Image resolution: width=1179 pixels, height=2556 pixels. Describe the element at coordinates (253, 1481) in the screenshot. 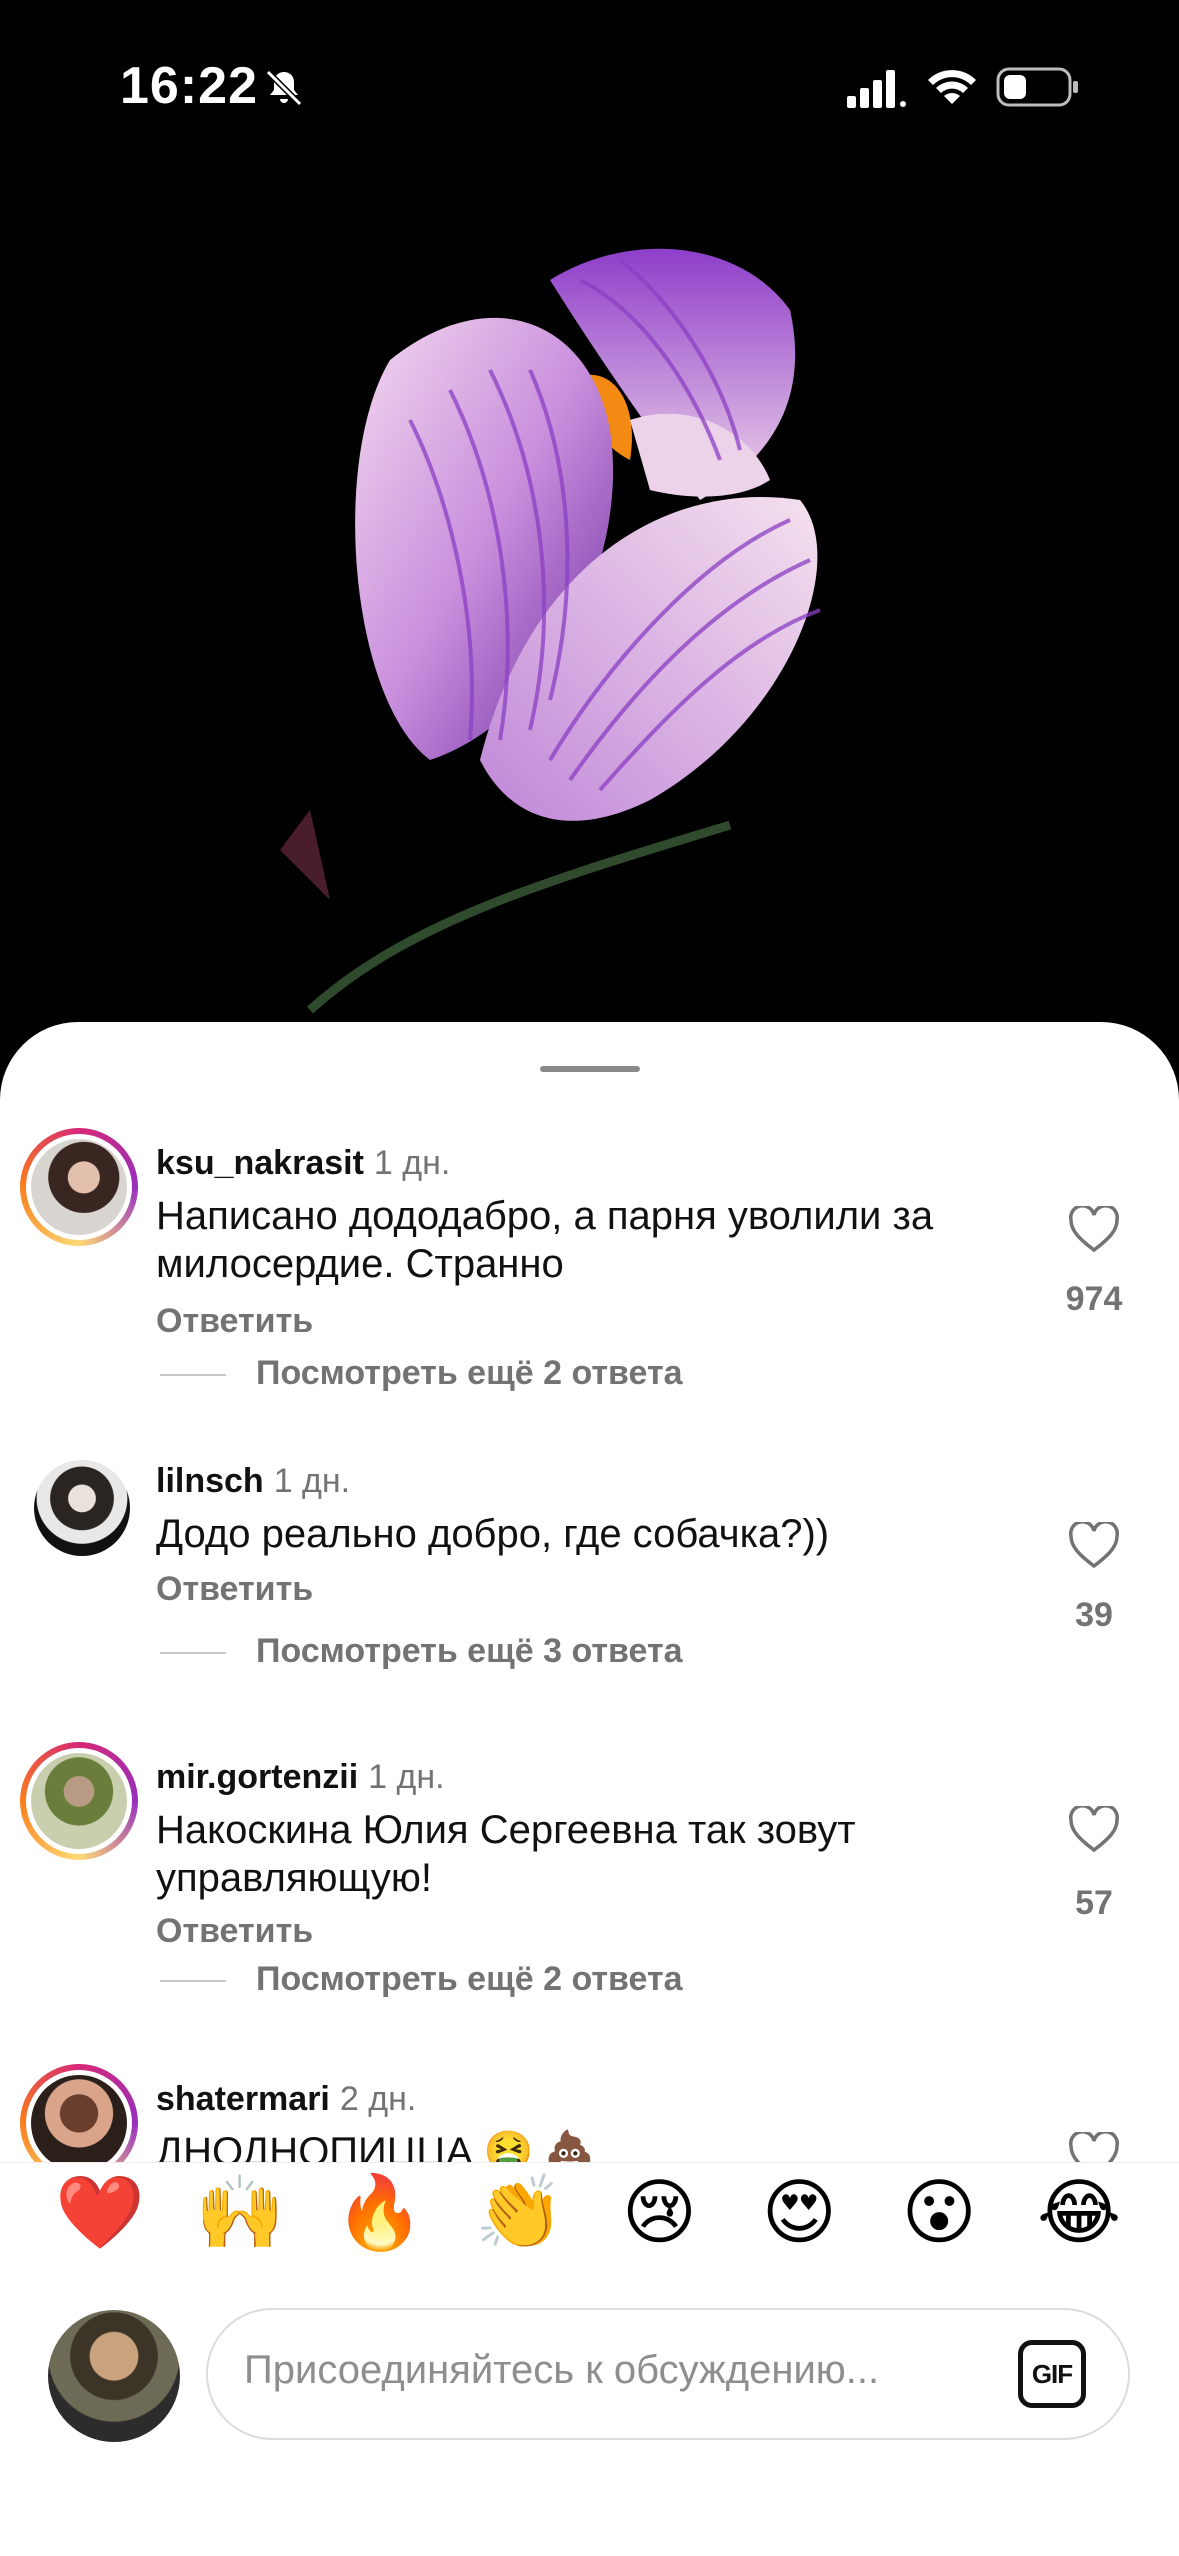

I see `comment-username: lilnsch 1 дн.` at that location.